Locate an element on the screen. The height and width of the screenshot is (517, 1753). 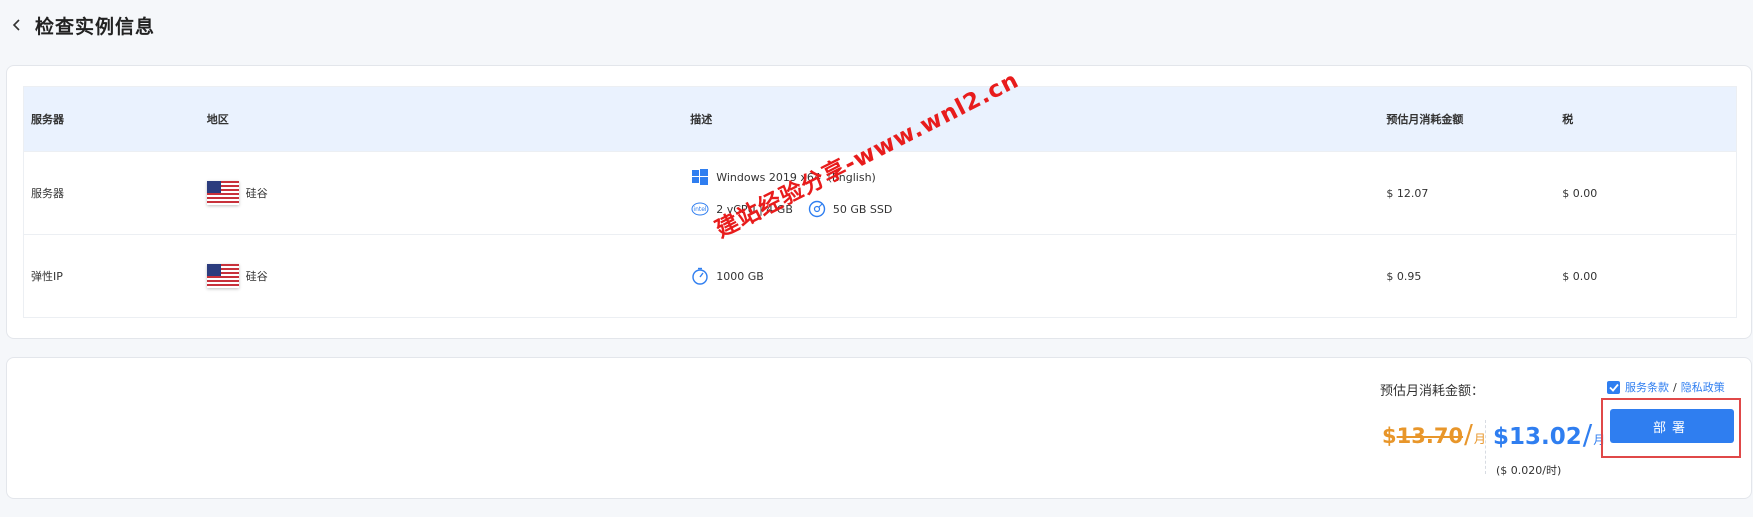
bandwidth-icon is located at coordinates (700, 276).